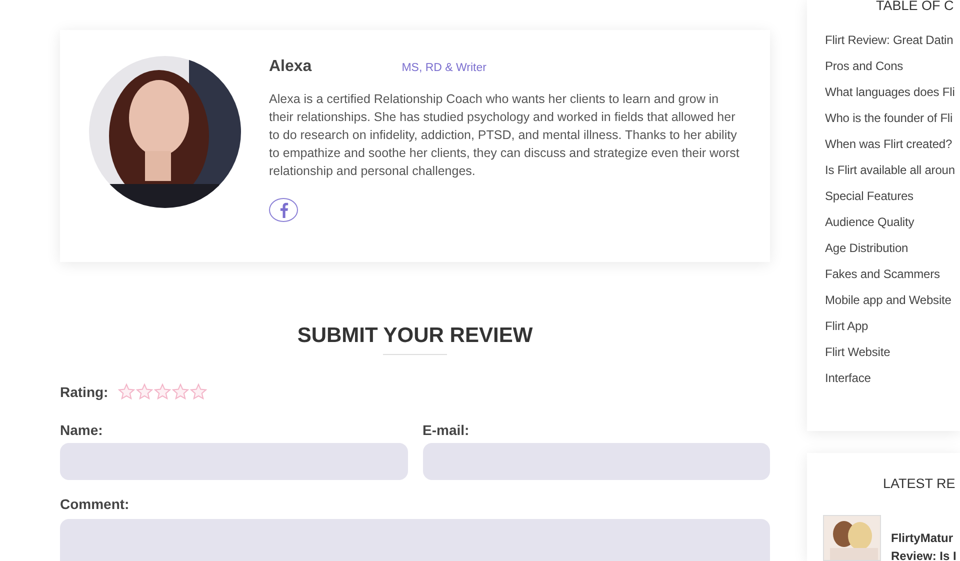 Image resolution: width=960 pixels, height=561 pixels. Describe the element at coordinates (444, 68) in the screenshot. I see `author-credentials: MS, RD & Writer` at that location.